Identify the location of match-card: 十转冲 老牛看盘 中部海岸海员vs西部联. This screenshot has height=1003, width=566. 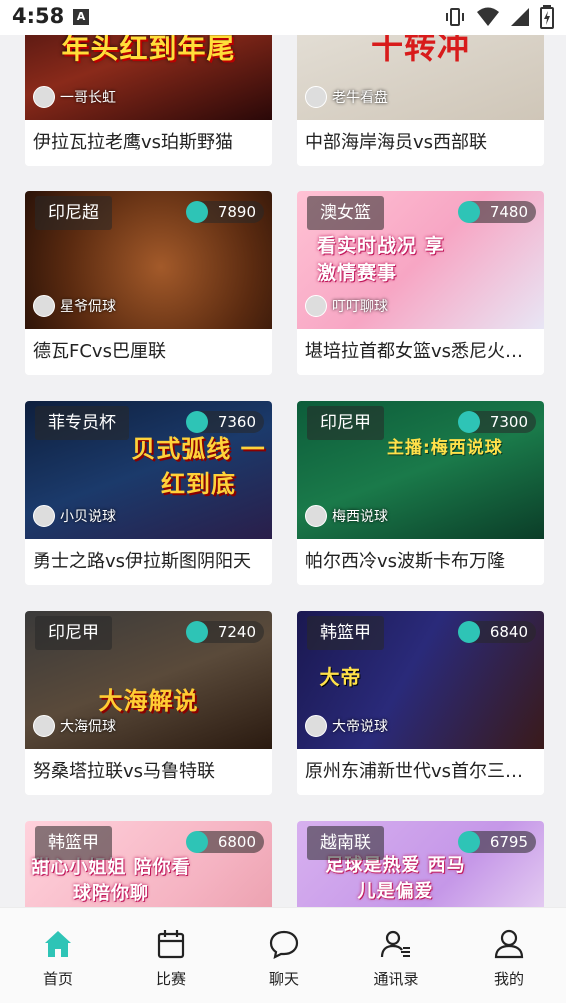
(420, 100).